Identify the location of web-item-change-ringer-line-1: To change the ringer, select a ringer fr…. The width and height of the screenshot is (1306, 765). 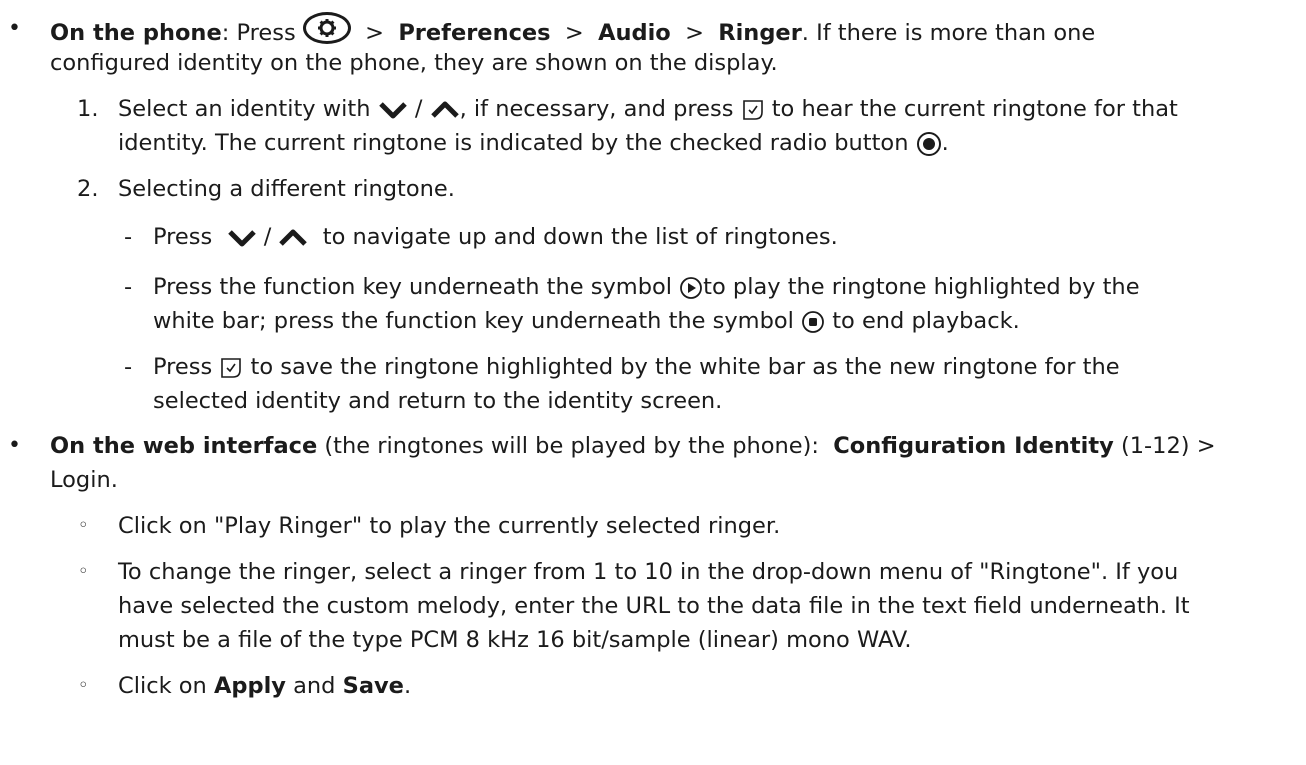
(648, 572).